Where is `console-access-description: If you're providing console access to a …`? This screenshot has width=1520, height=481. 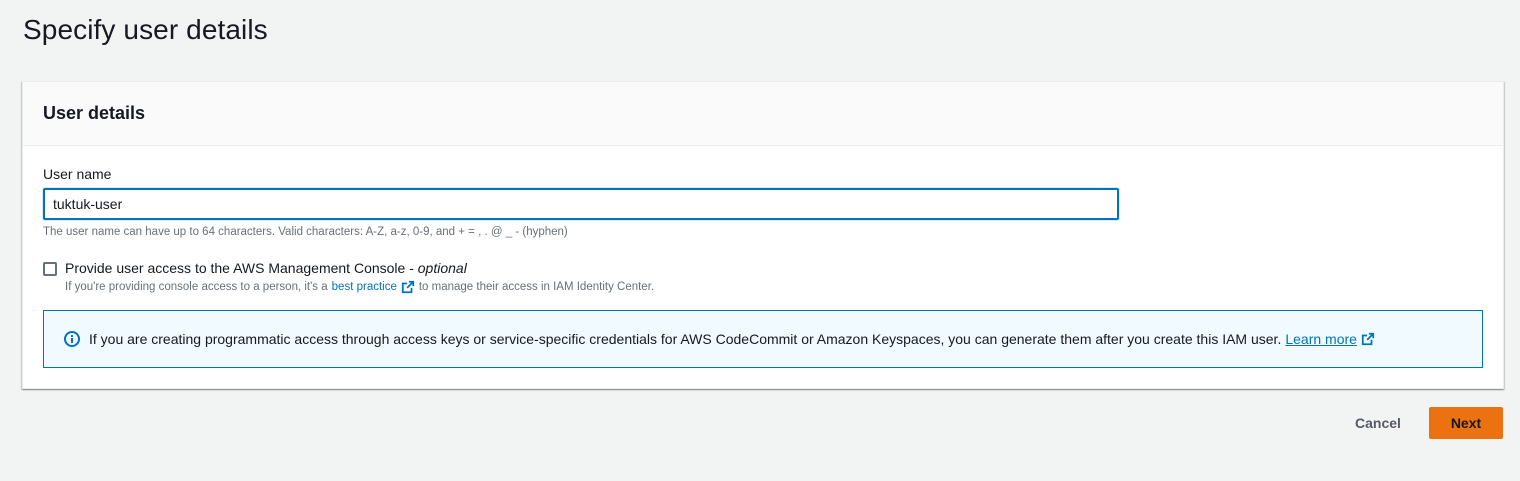
console-access-description: If you're providing console access to a … is located at coordinates (359, 287).